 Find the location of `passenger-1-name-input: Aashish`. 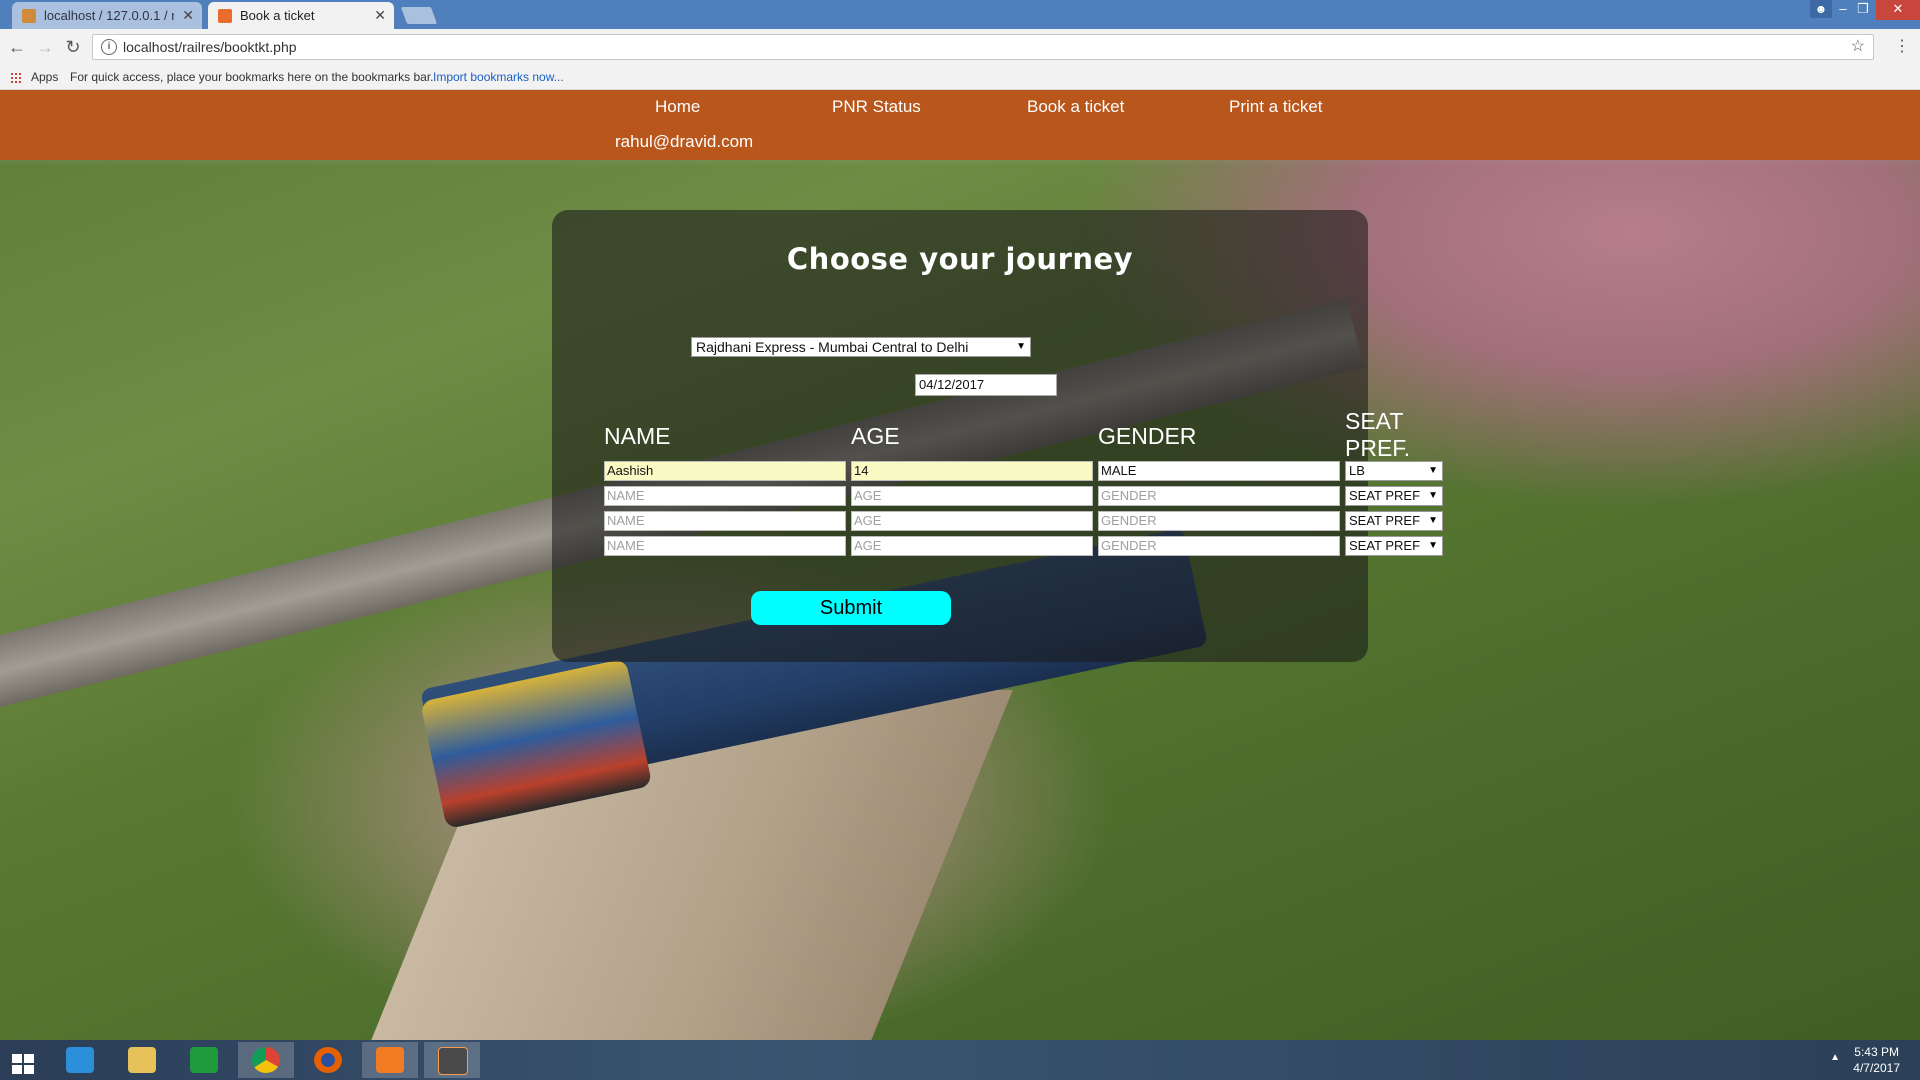

passenger-1-name-input: Aashish is located at coordinates (725, 471).